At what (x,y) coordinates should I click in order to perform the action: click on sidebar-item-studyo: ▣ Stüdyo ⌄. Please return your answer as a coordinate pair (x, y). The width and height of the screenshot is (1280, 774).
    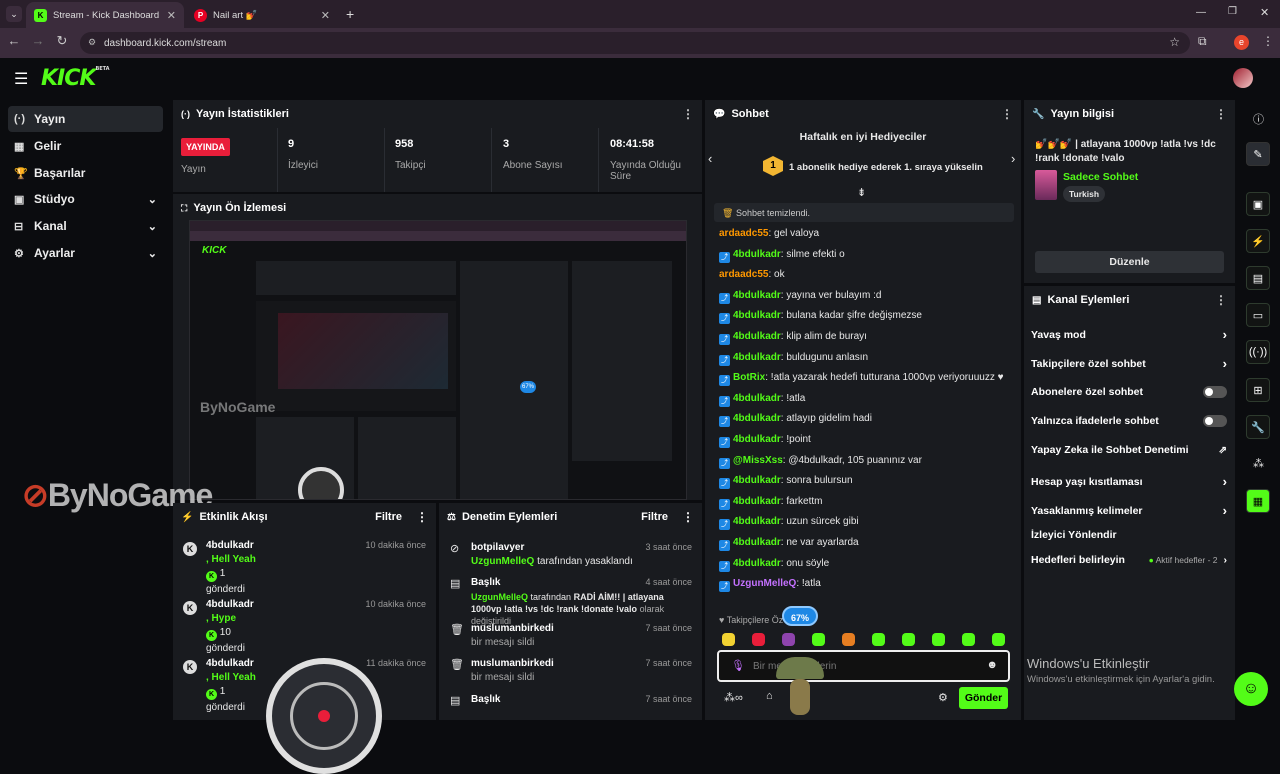
    Looking at the image, I should click on (85, 199).